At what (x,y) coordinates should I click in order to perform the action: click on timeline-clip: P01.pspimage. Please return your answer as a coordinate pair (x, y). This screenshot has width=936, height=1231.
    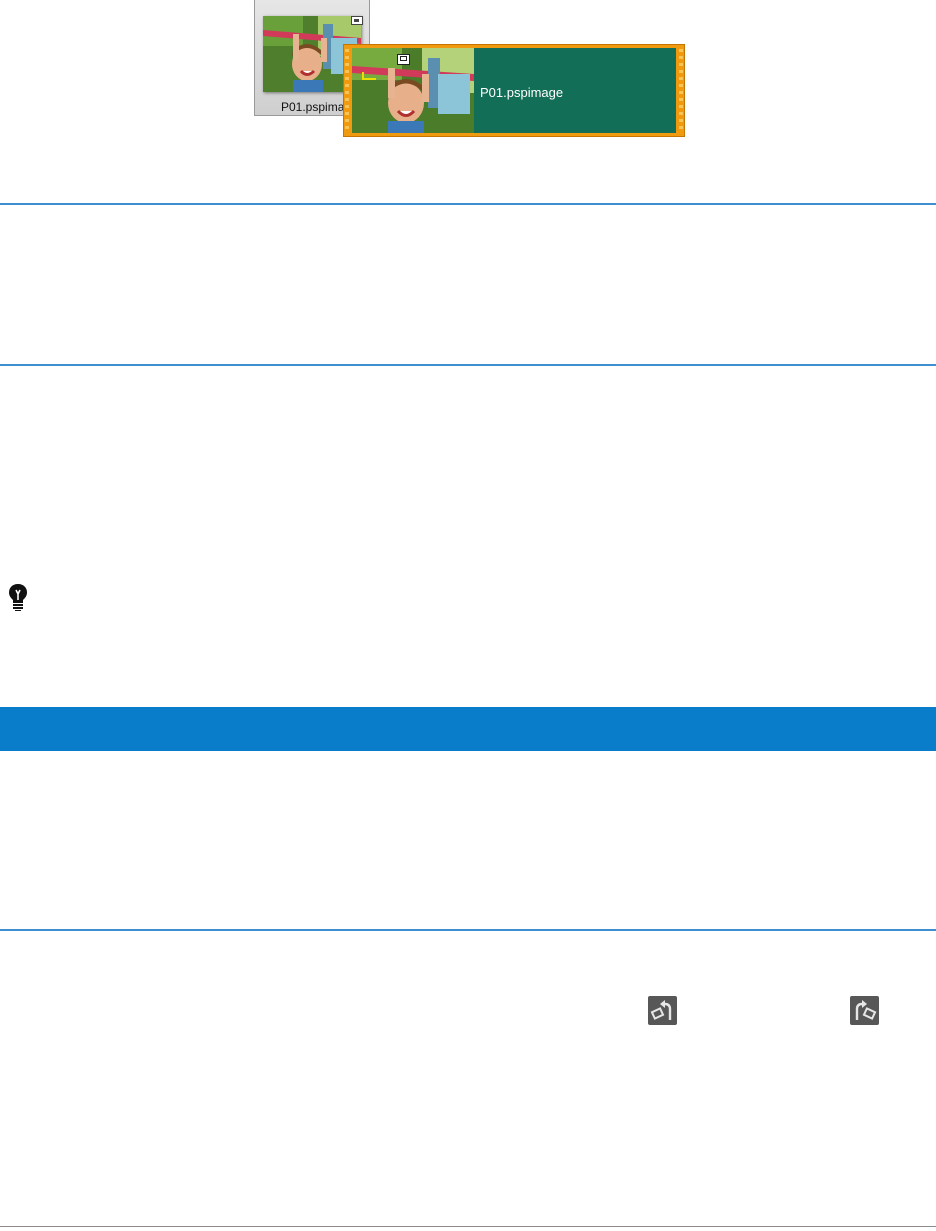
    Looking at the image, I should click on (514, 90).